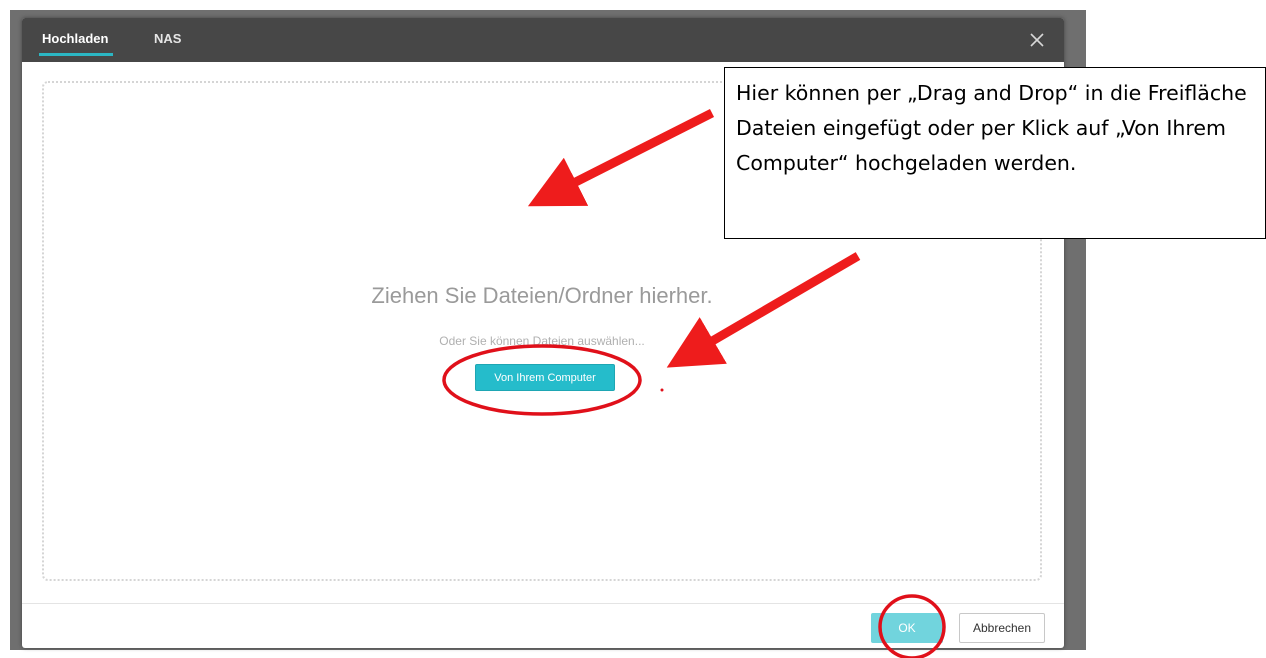  I want to click on close-icon, so click(1037, 40).